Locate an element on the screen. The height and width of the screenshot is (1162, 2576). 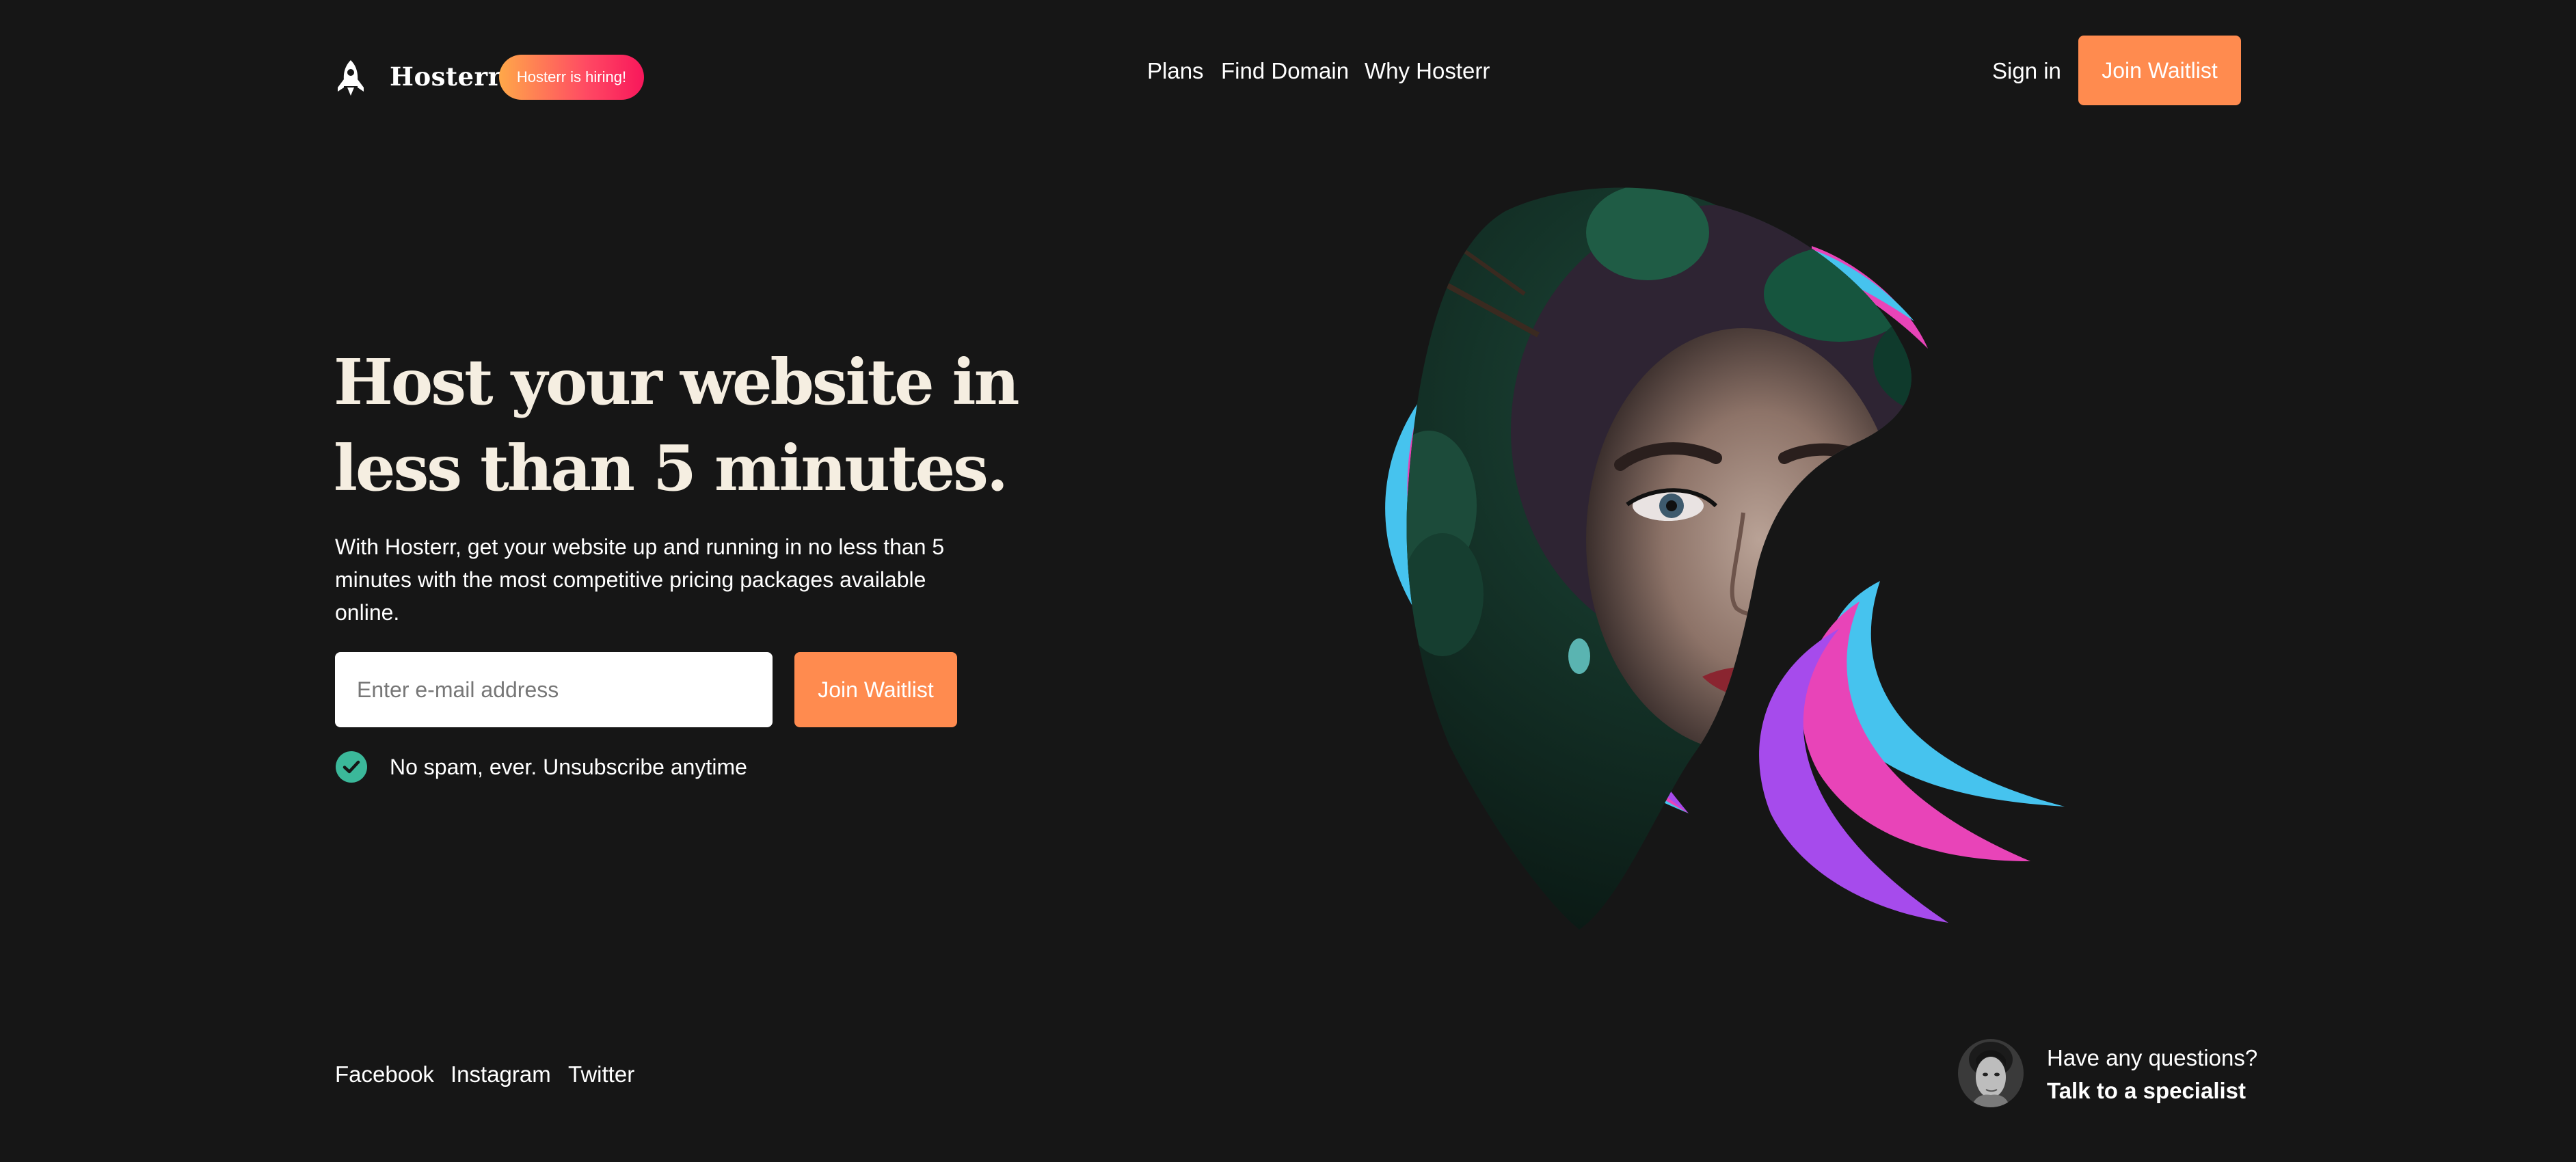
nav-plans: Plans is located at coordinates (1175, 71).